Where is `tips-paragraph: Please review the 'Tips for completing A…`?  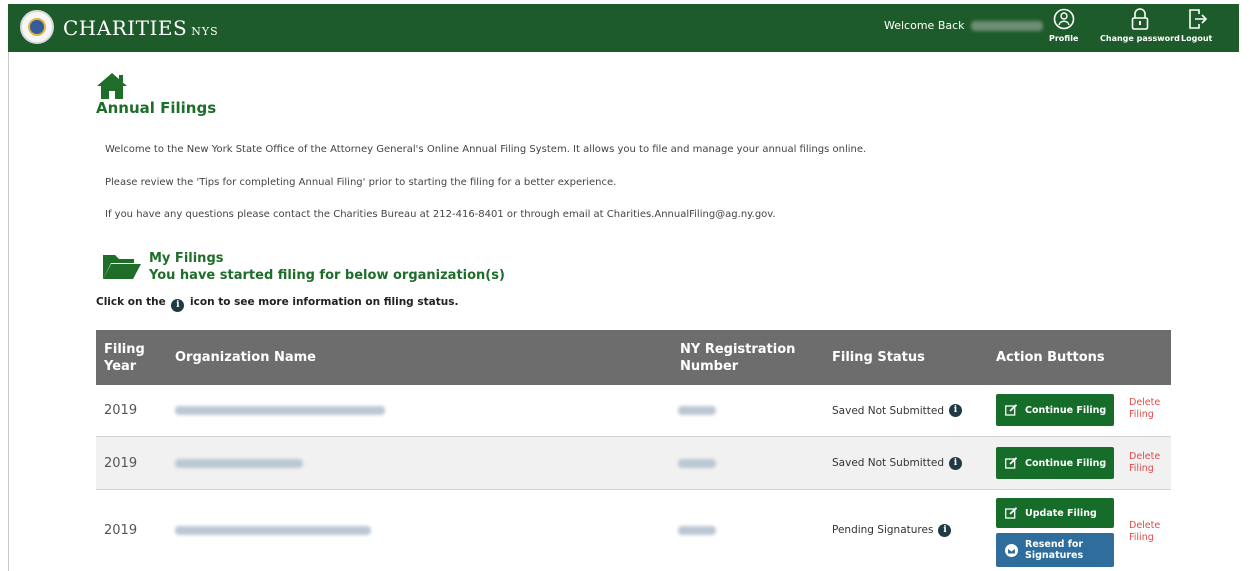 tips-paragraph: Please review the 'Tips for completing A… is located at coordinates (361, 182).